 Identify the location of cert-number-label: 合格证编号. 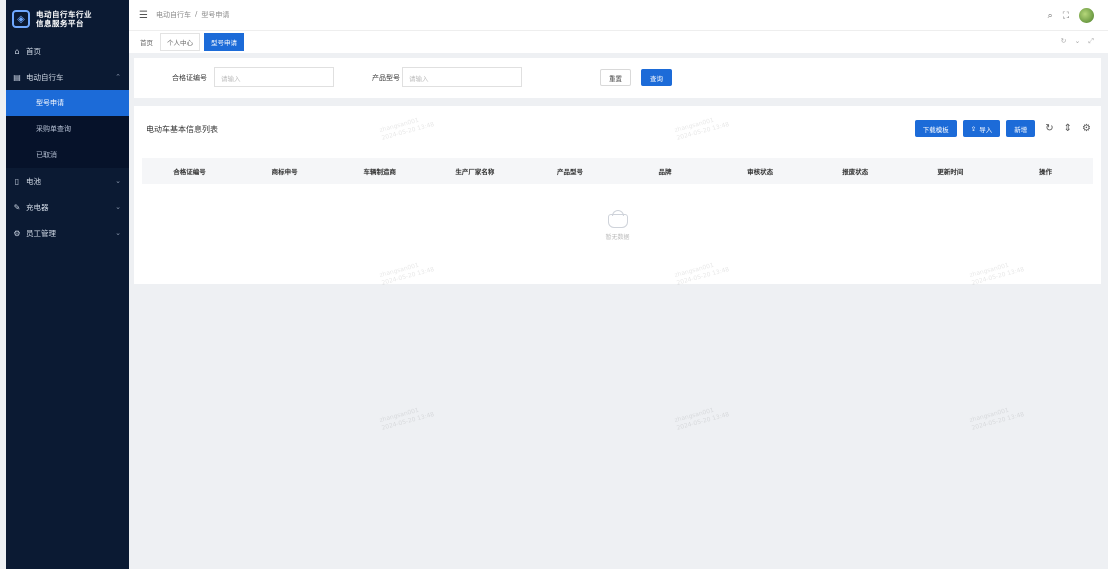
(189, 78).